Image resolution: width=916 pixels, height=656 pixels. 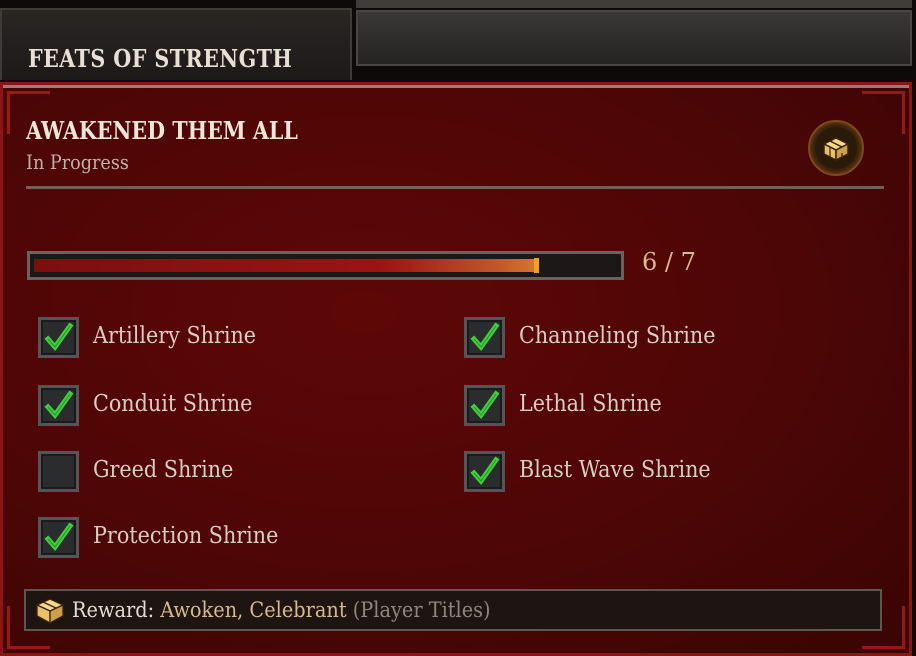 What do you see at coordinates (617, 336) in the screenshot?
I see `objective-label: Channeling Shrine` at bounding box center [617, 336].